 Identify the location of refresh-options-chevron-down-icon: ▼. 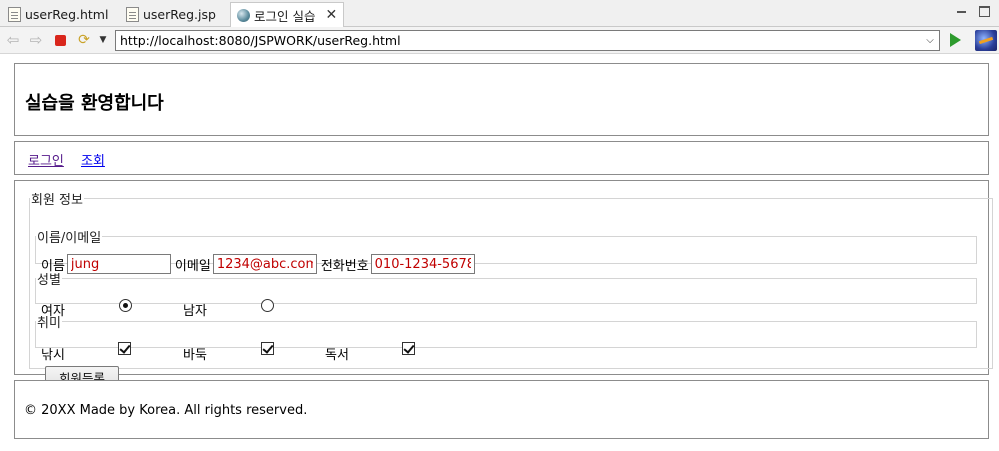
(103, 40).